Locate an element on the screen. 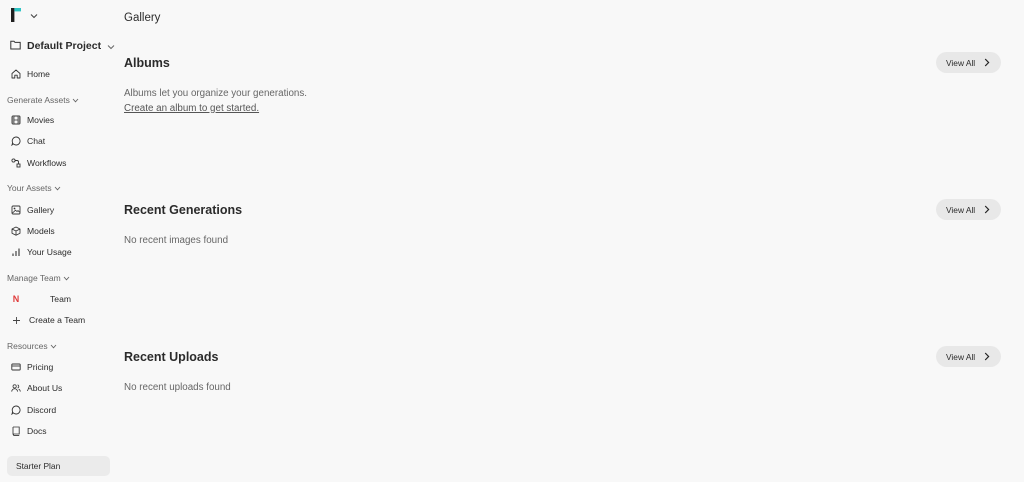 This screenshot has width=1024, height=482. section-manage-team: Manage Team is located at coordinates (38, 278).